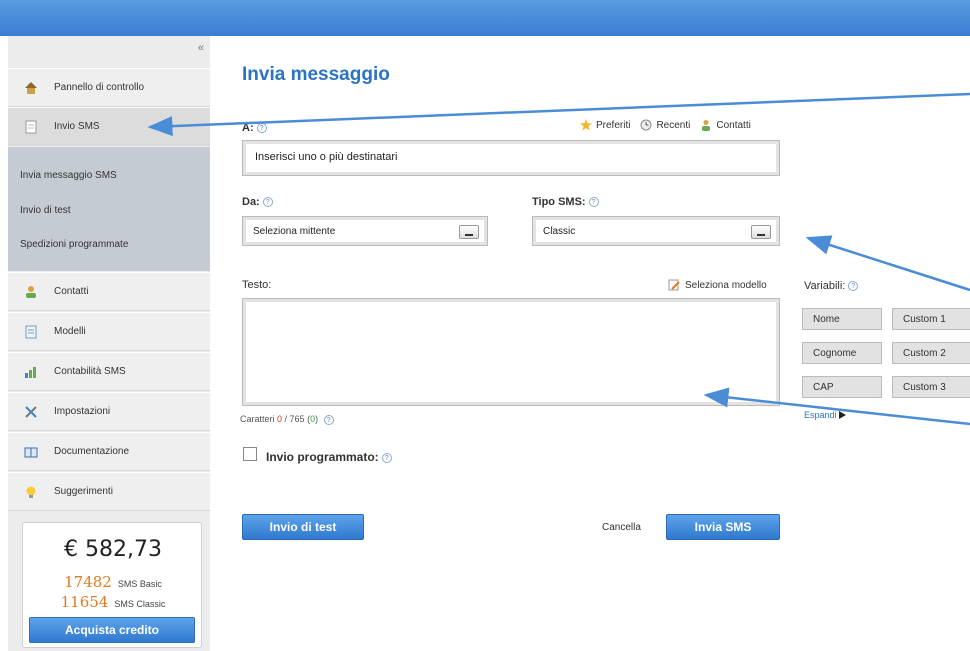 This screenshot has width=970, height=651. Describe the element at coordinates (31, 332) in the screenshot. I see `templates-icon` at that location.